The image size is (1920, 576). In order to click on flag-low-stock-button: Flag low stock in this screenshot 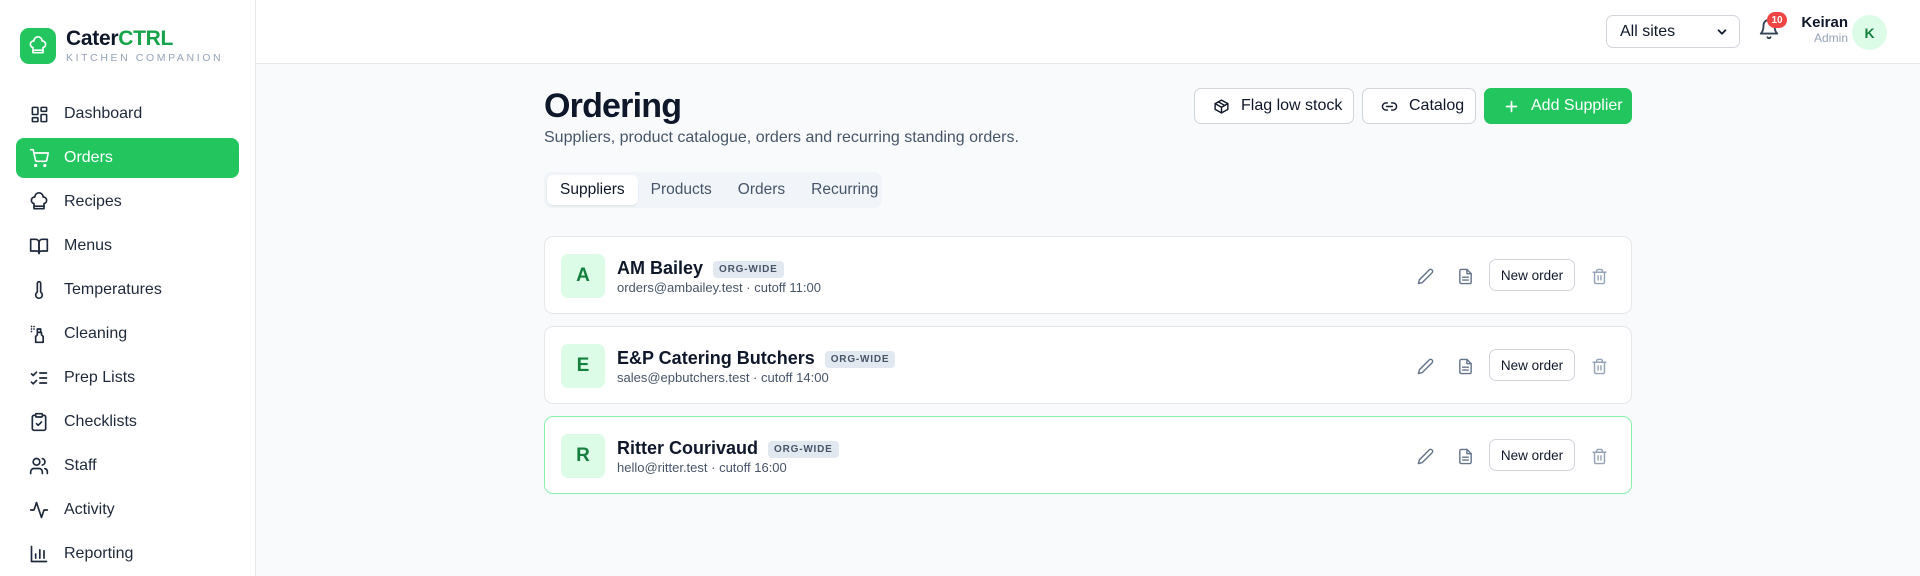, I will do `click(1274, 106)`.